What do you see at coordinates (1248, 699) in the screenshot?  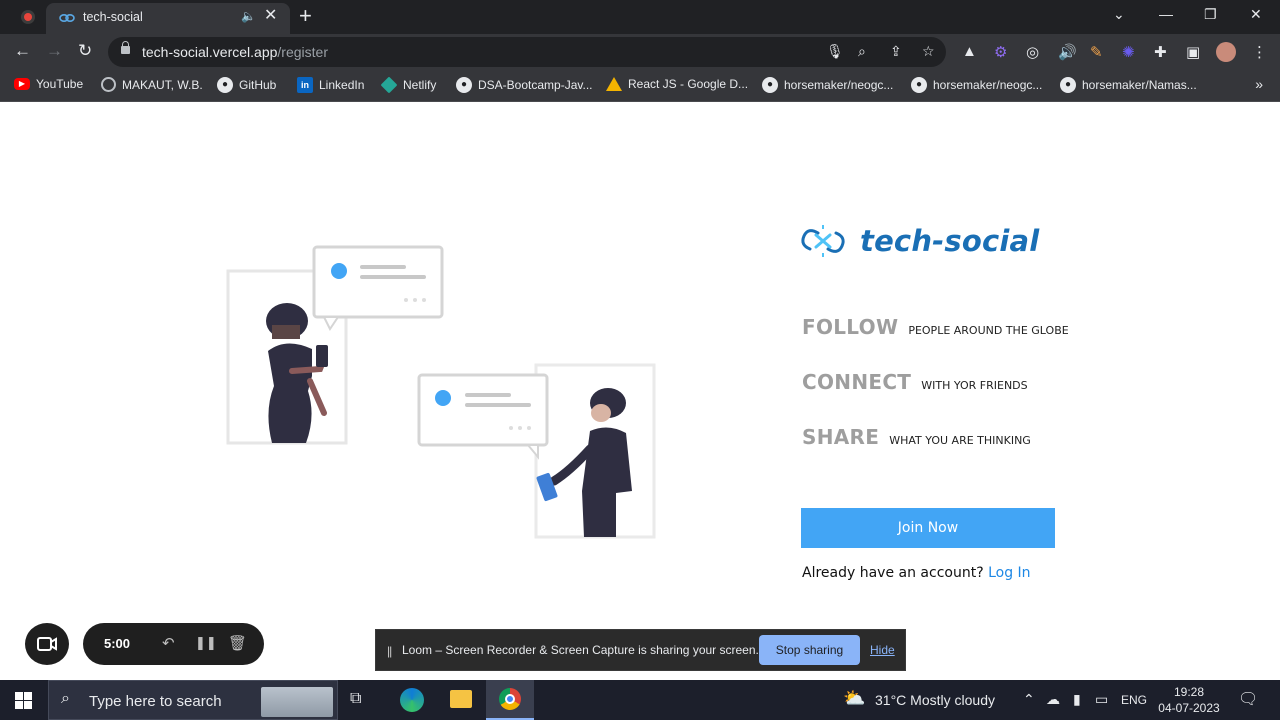 I see `notifications-icon: 🗨` at bounding box center [1248, 699].